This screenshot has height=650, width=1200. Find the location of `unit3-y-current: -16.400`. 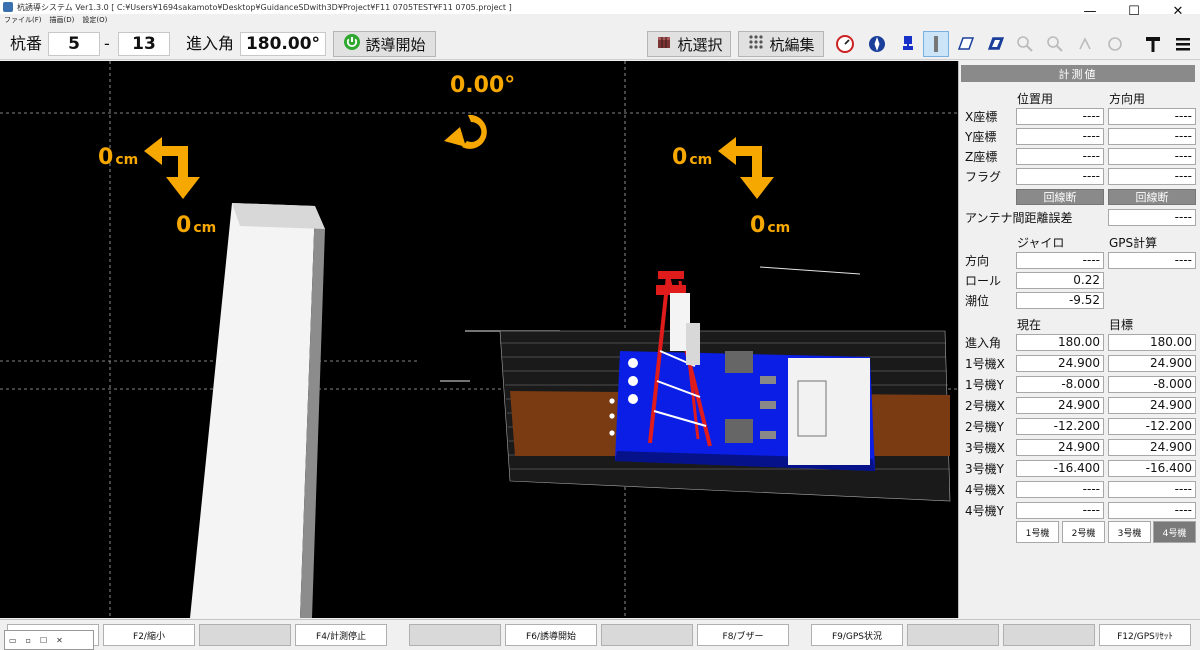

unit3-y-current: -16.400 is located at coordinates (1060, 468).